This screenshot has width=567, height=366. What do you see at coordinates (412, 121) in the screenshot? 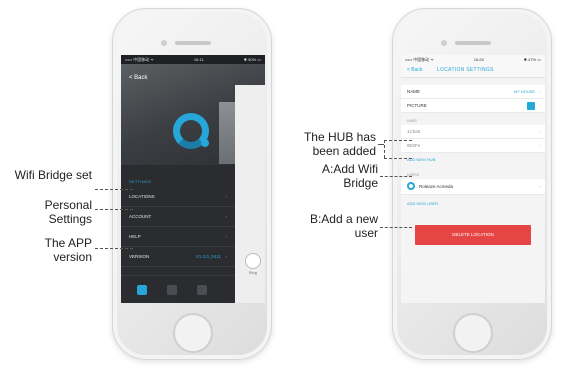
I see `hubs-section-title: HUBS` at bounding box center [412, 121].